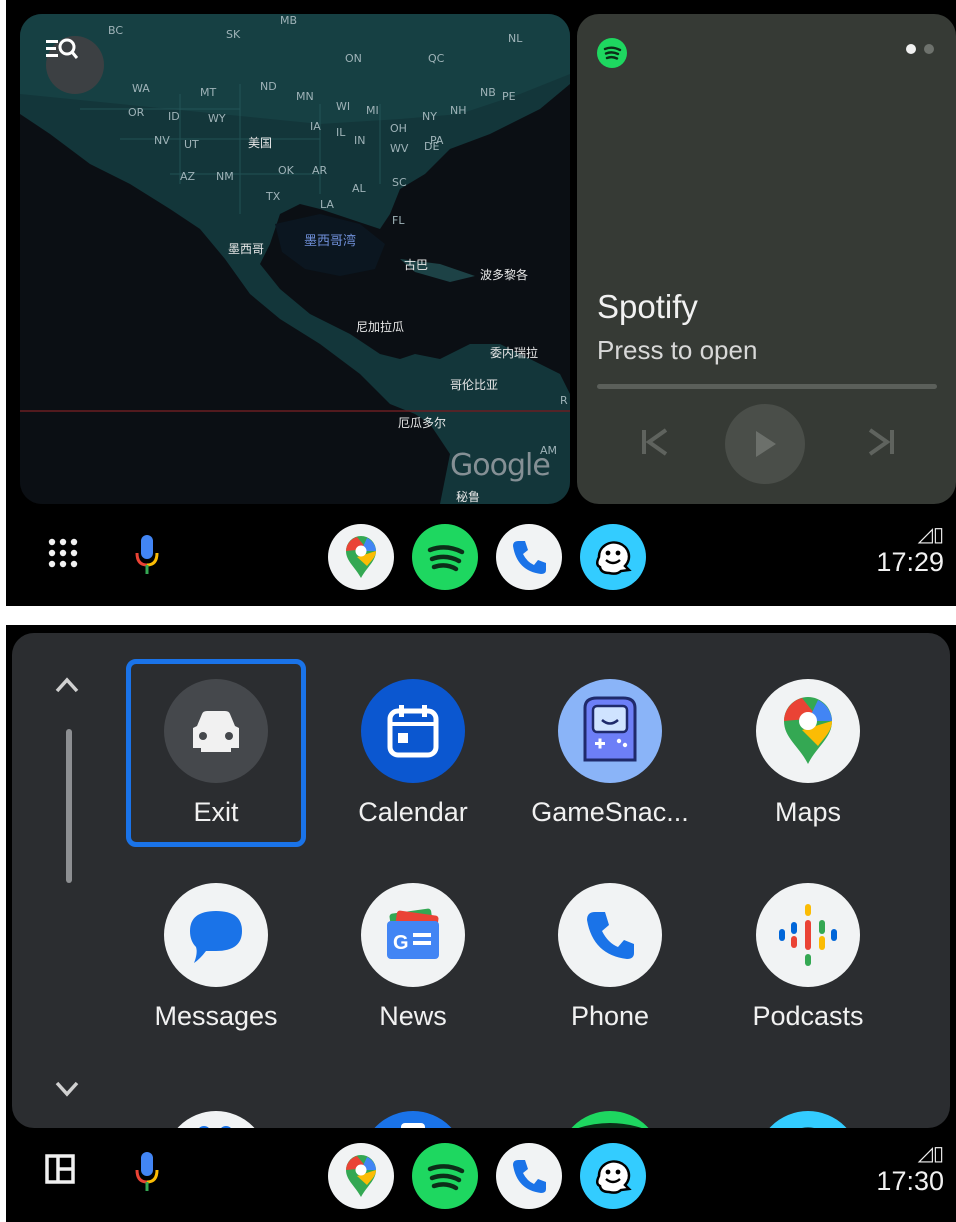  I want to click on phone-icon, so click(529, 1176).